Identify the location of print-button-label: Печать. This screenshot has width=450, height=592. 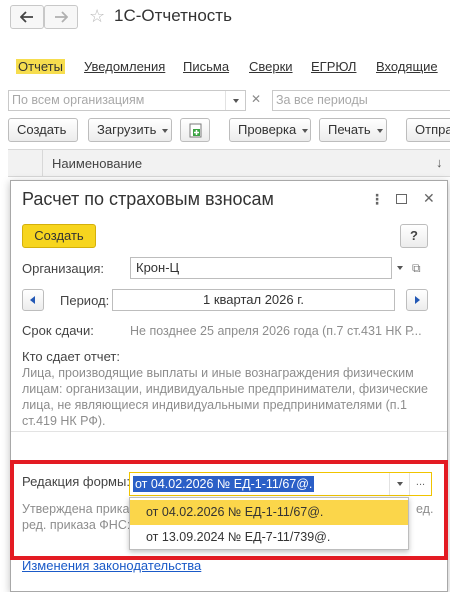
(349, 129).